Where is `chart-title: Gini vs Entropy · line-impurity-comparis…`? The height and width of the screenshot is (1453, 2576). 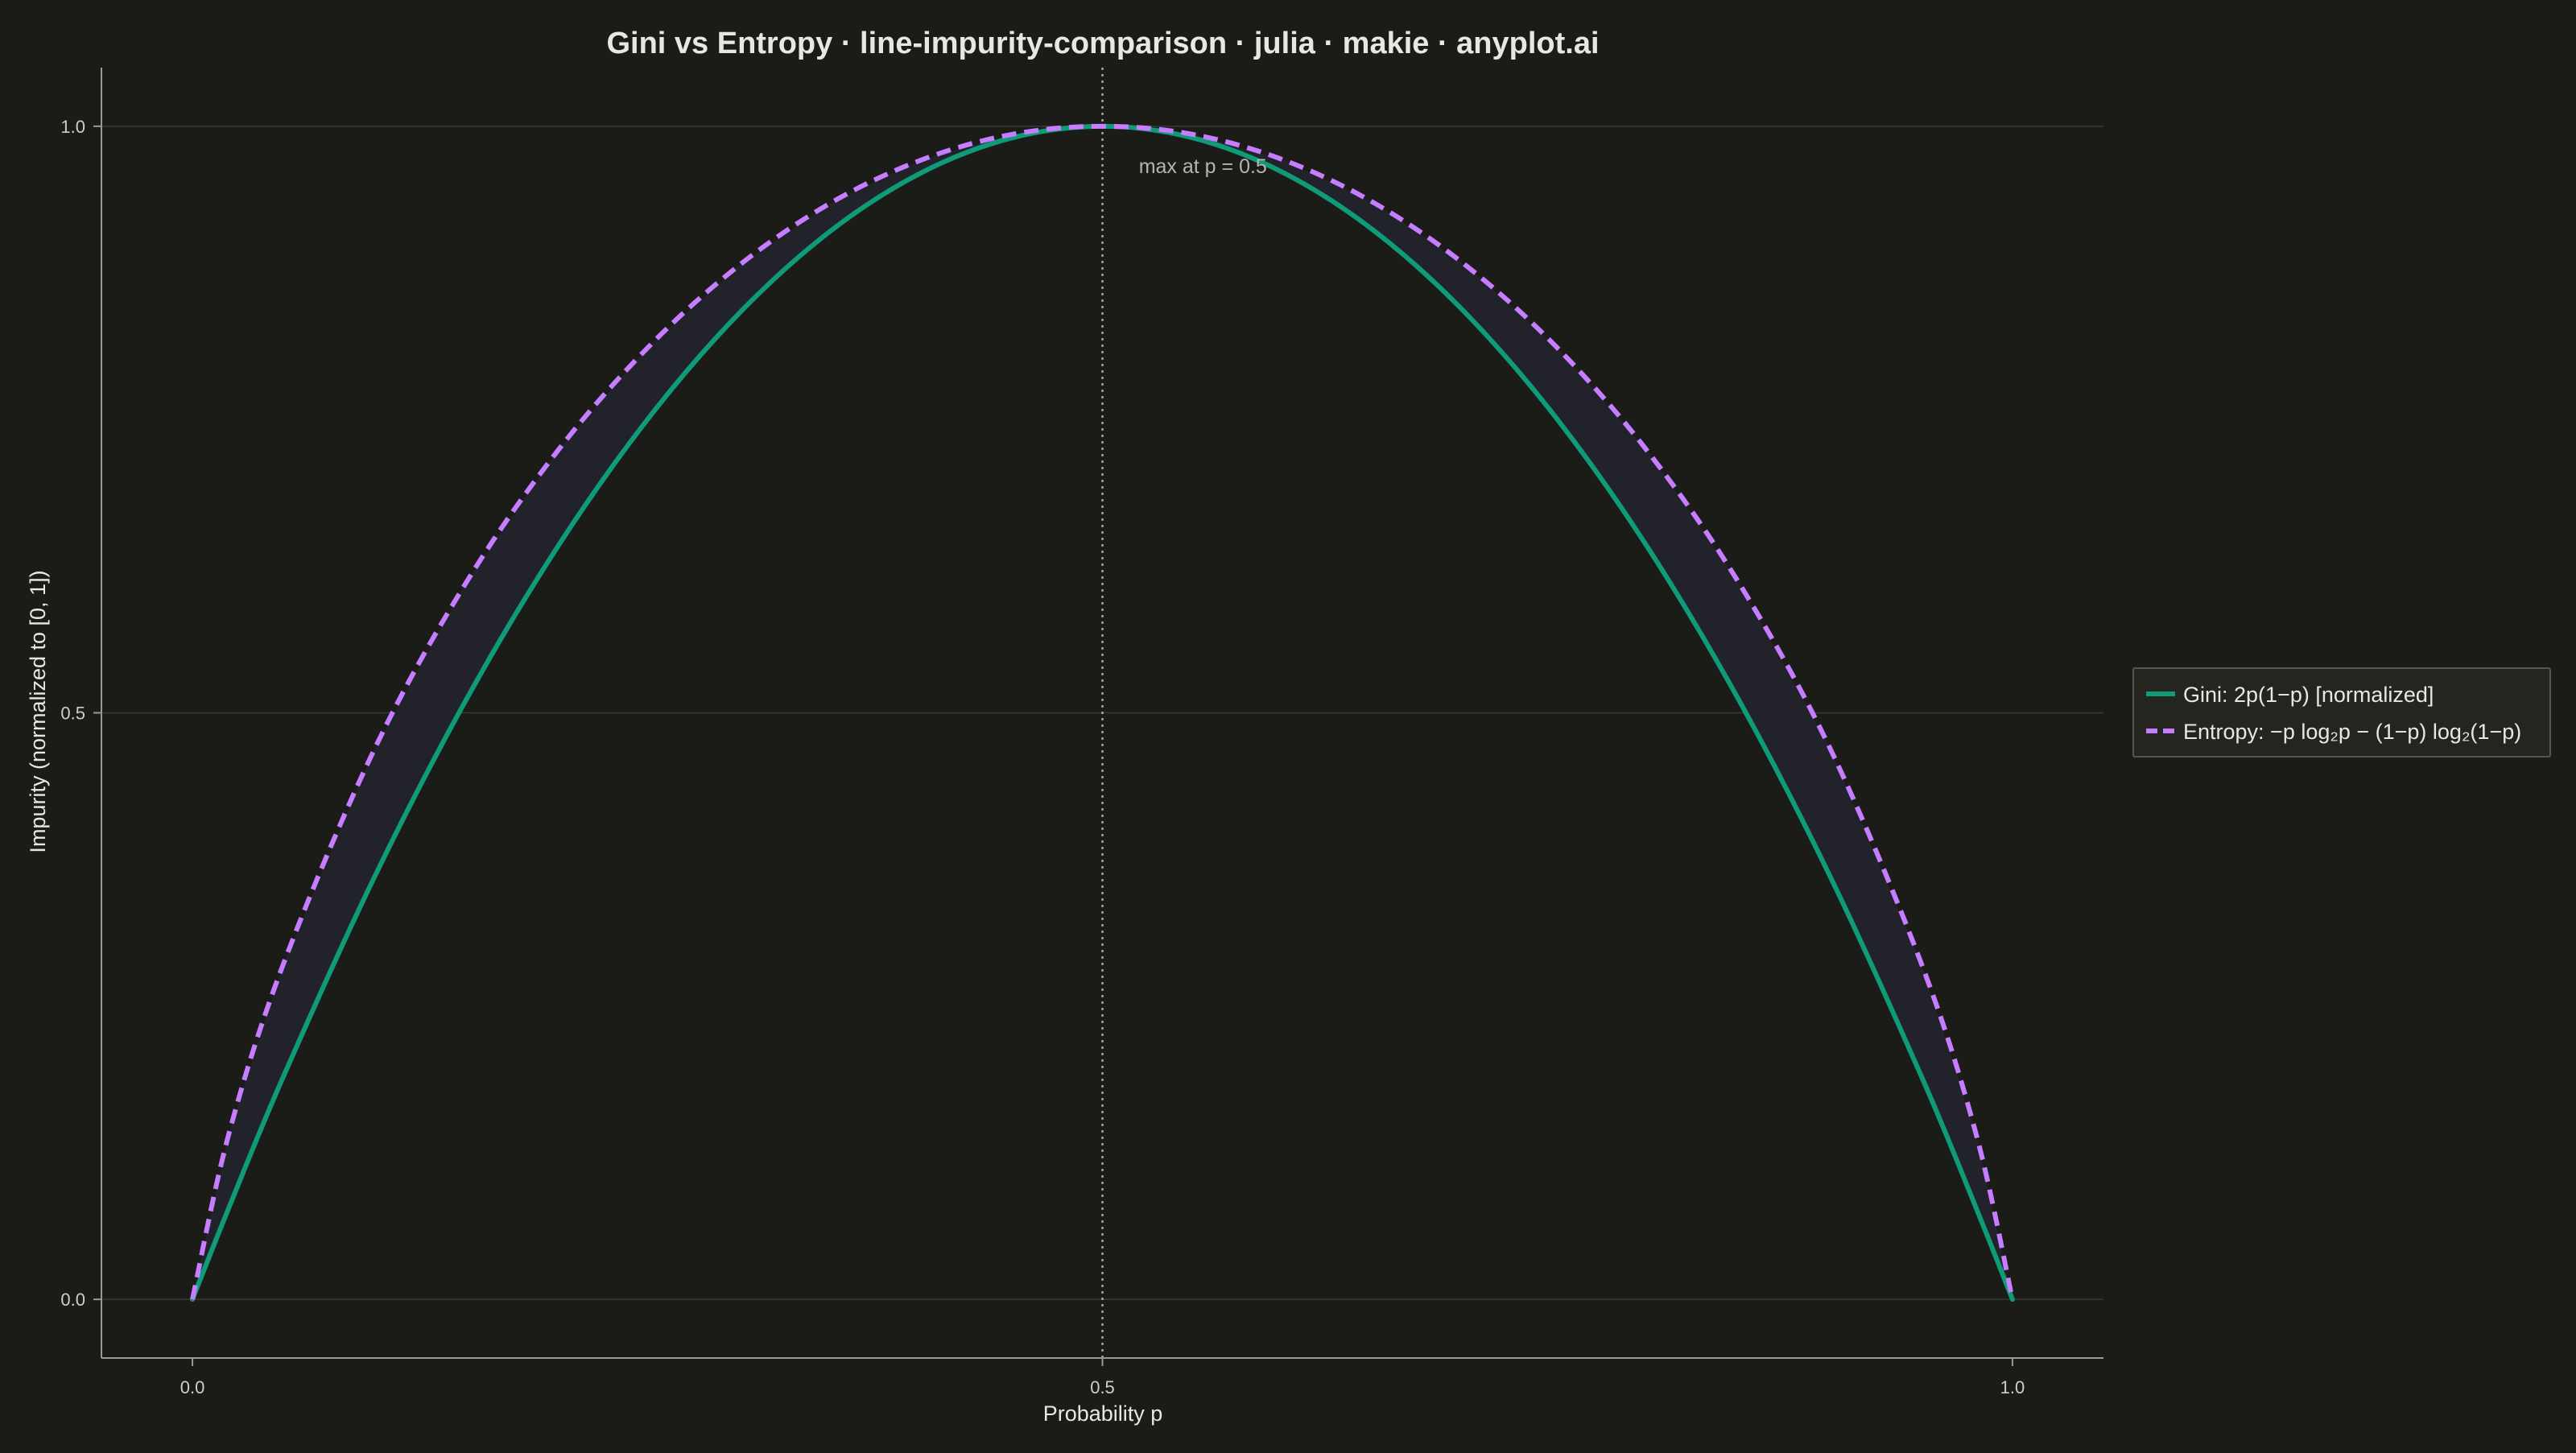
chart-title: Gini vs Entropy · line-impurity-comparis… is located at coordinates (1102, 43).